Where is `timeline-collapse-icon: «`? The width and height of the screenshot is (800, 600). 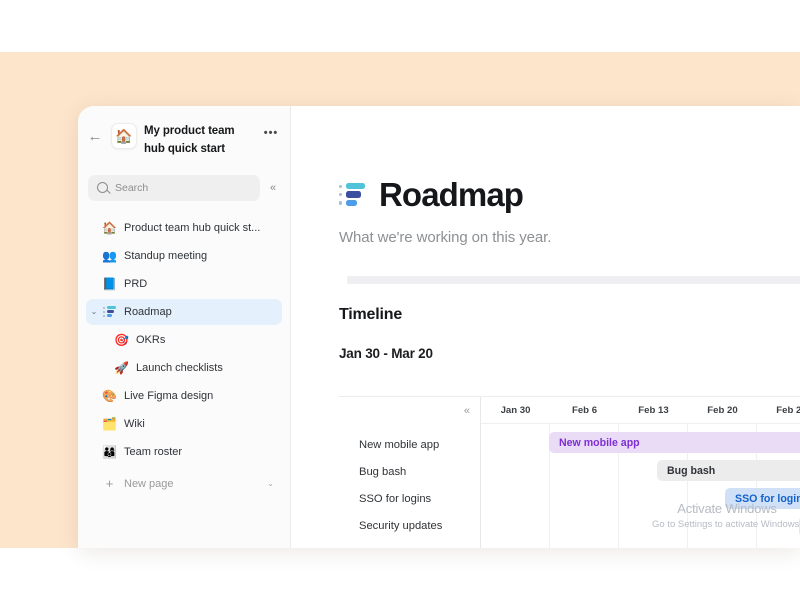 timeline-collapse-icon: « is located at coordinates (467, 411).